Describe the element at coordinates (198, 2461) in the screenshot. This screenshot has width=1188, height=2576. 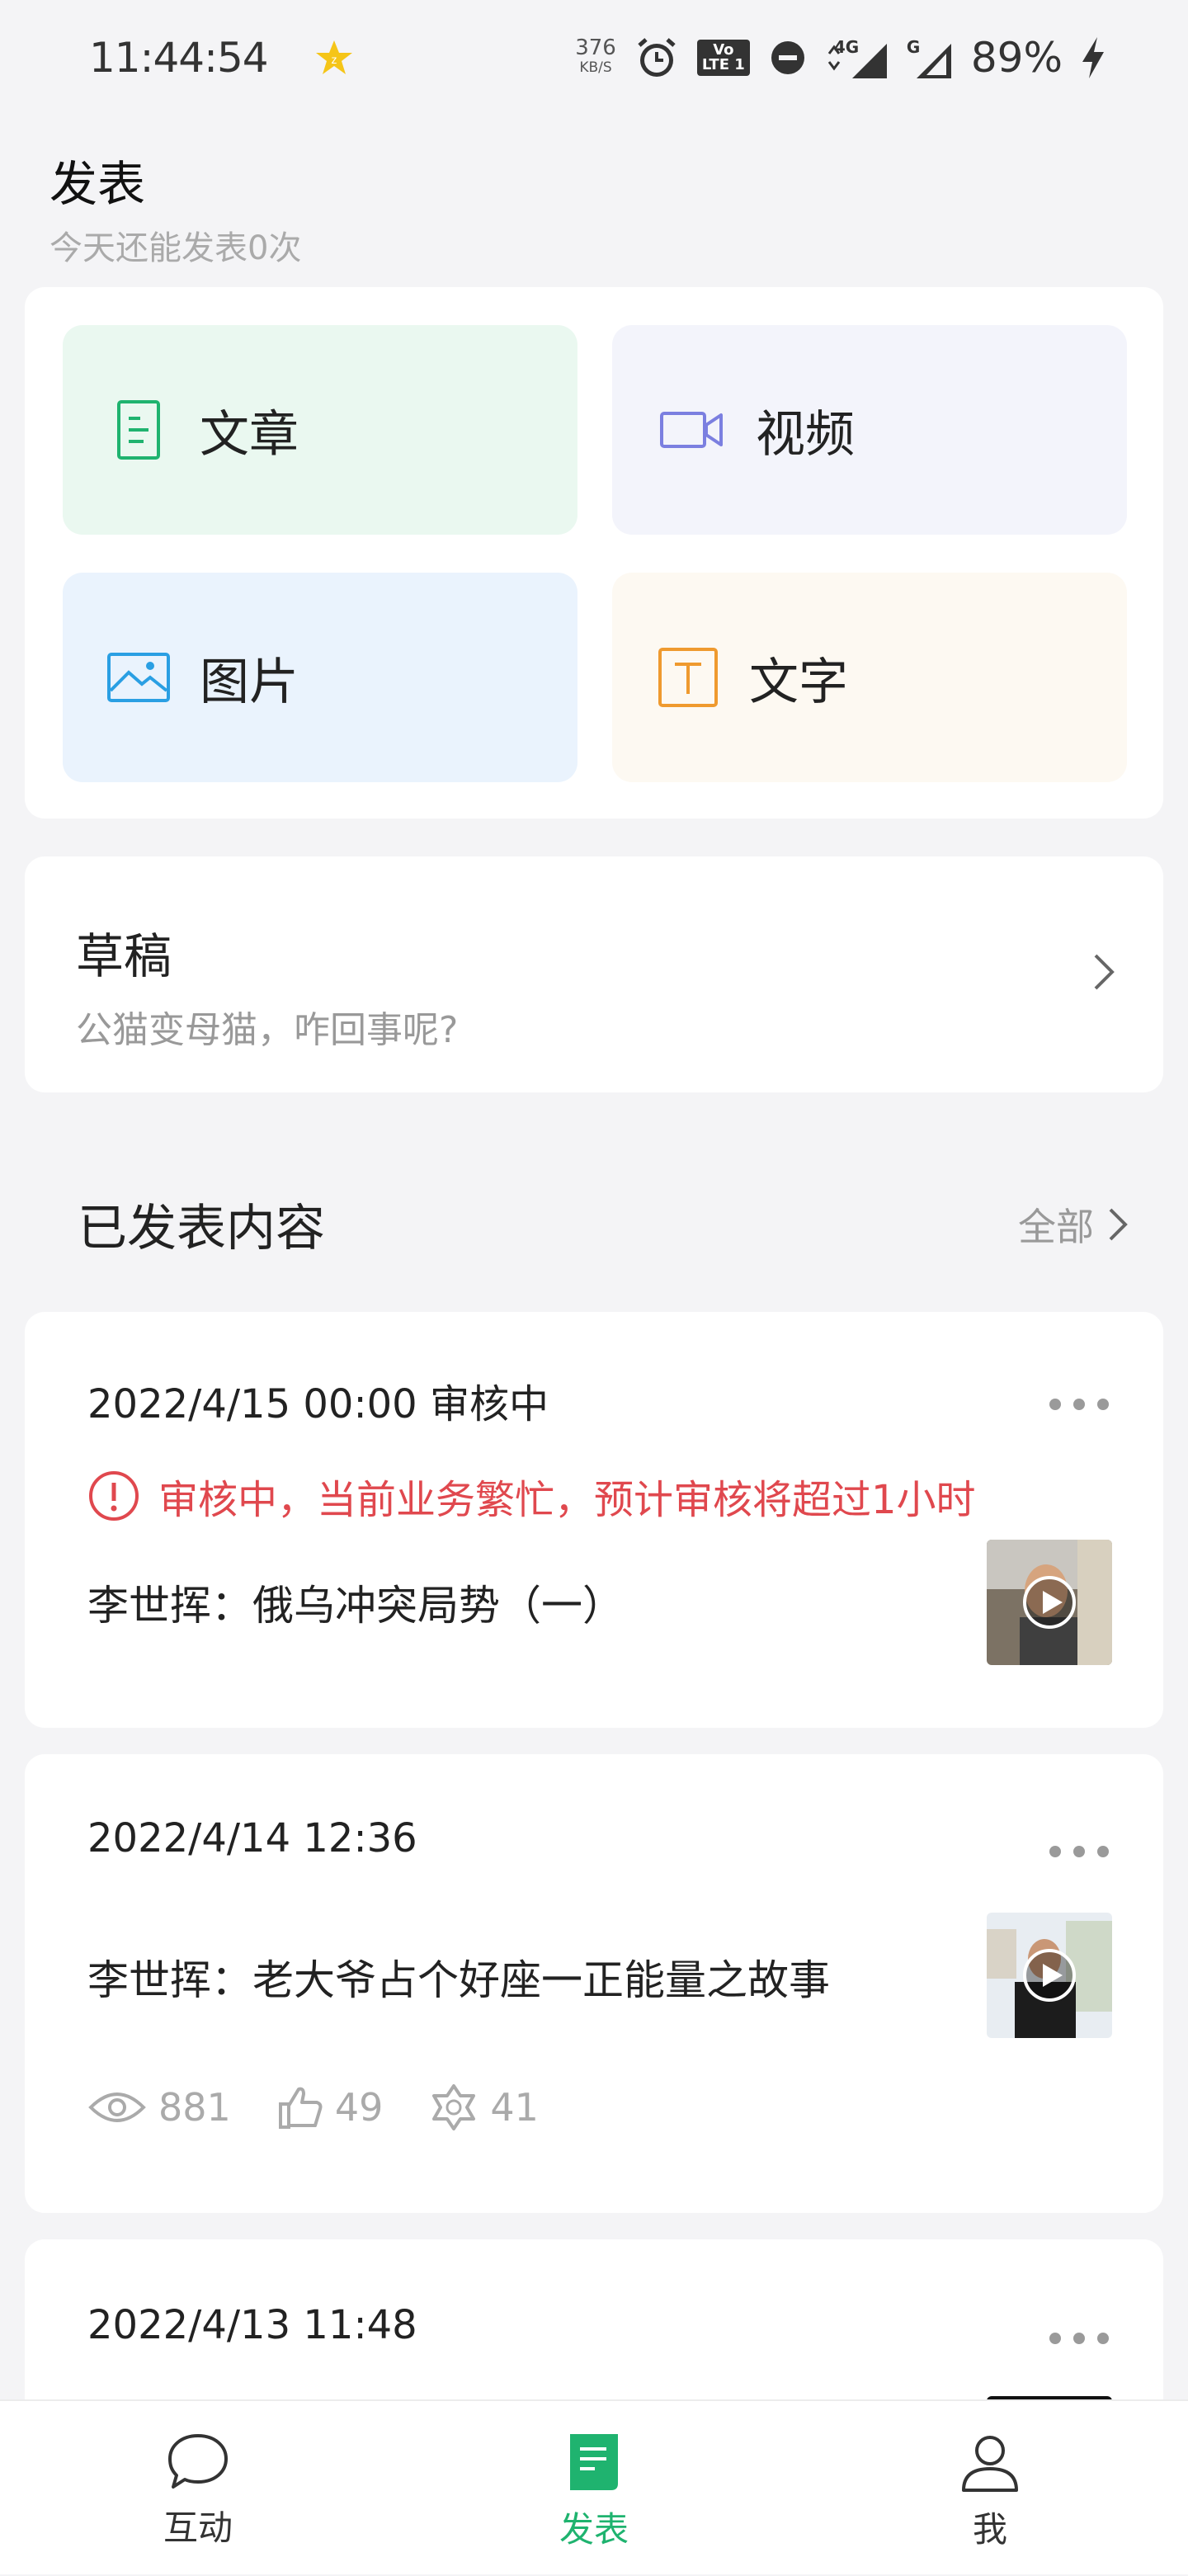
I see `chat-bubble-icon` at that location.